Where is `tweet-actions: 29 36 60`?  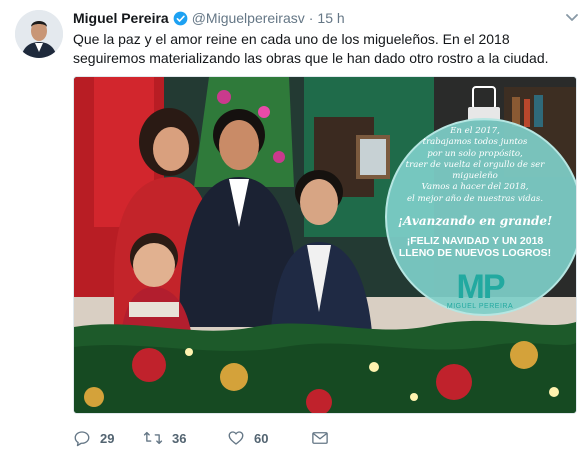 tweet-actions: 29 36 60 is located at coordinates (201, 438).